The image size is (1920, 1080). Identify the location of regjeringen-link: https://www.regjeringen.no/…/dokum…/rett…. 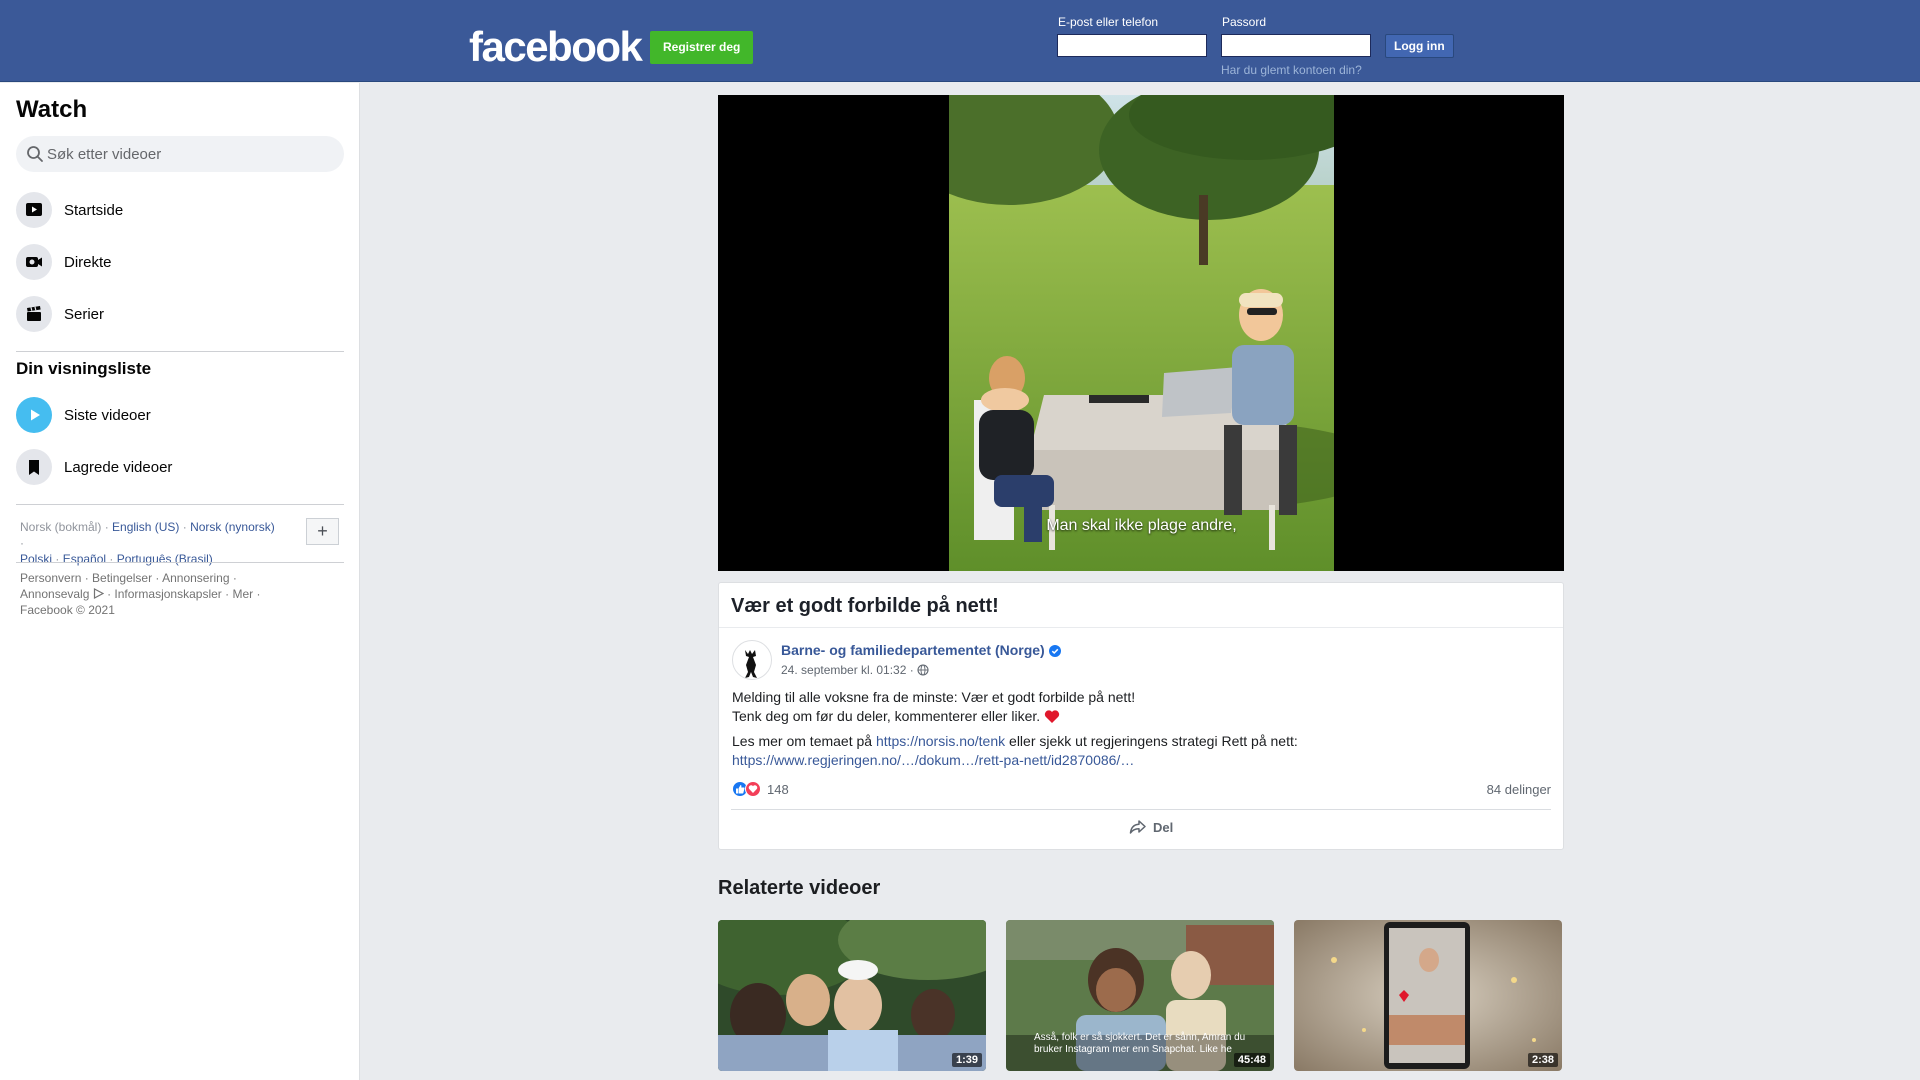
(933, 760).